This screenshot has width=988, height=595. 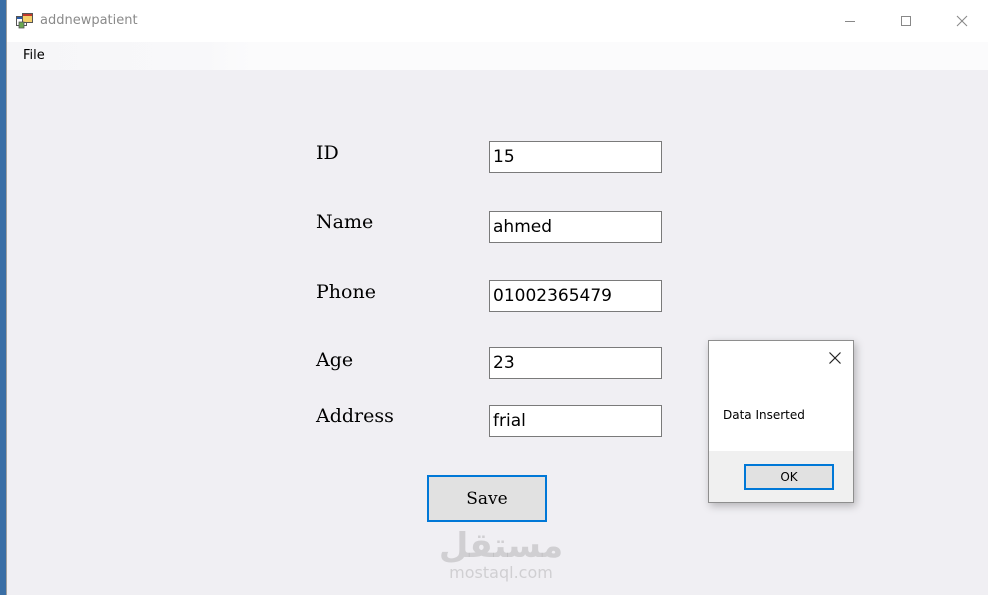 I want to click on watermark-arabic: مستقل, so click(x=501, y=546).